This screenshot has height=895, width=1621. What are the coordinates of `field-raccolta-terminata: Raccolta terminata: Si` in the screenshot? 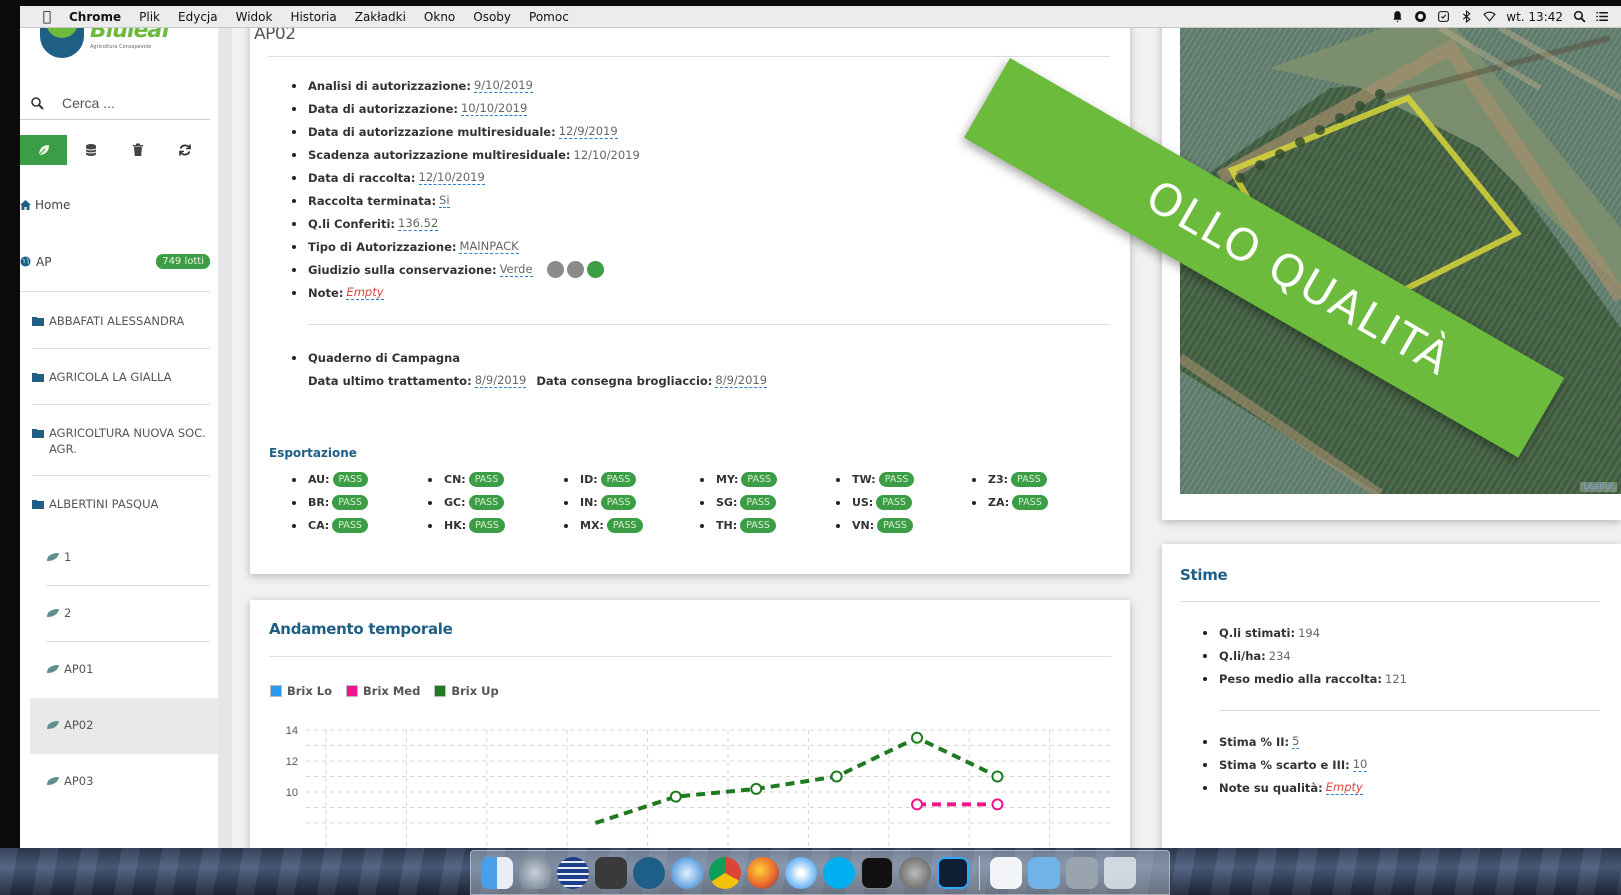 It's located at (474, 200).